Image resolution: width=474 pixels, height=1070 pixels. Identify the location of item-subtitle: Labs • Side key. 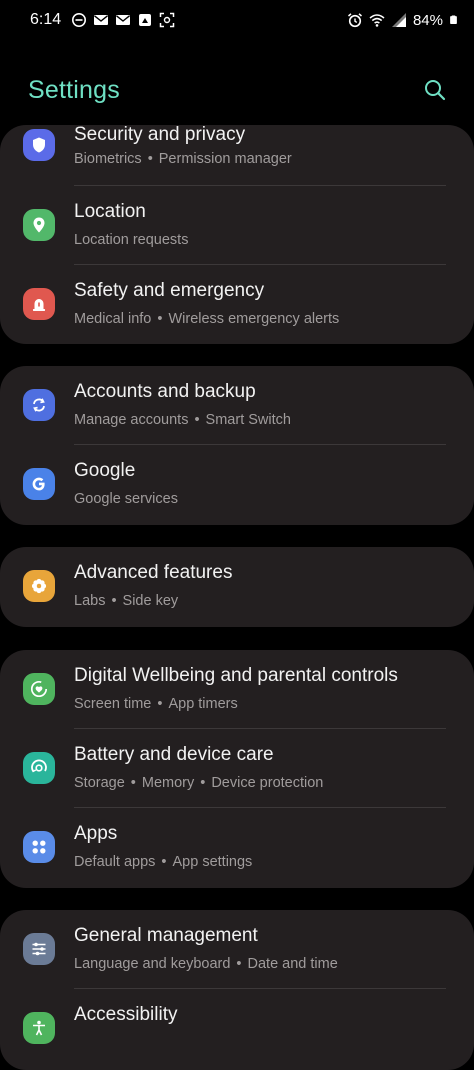
(126, 601).